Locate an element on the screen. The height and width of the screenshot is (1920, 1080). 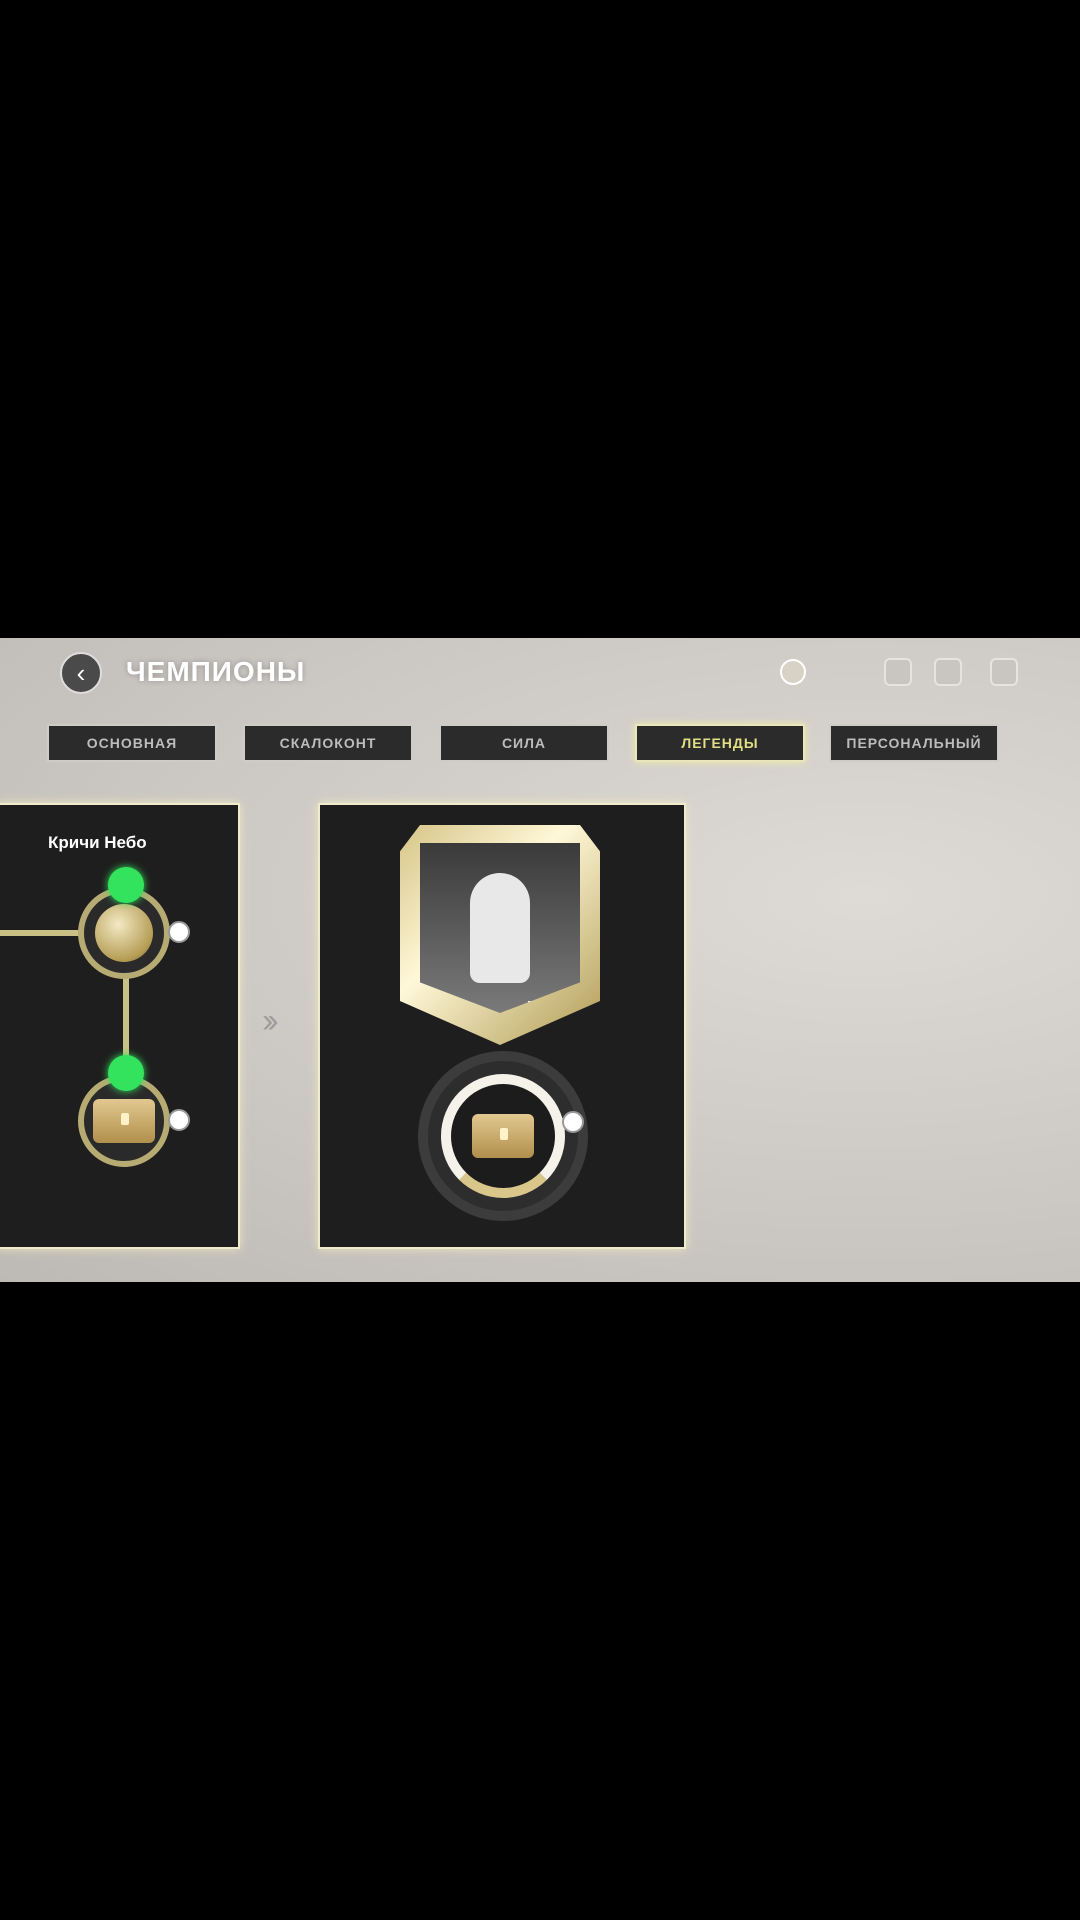
reward-detail-panel is located at coordinates (502, 1026).